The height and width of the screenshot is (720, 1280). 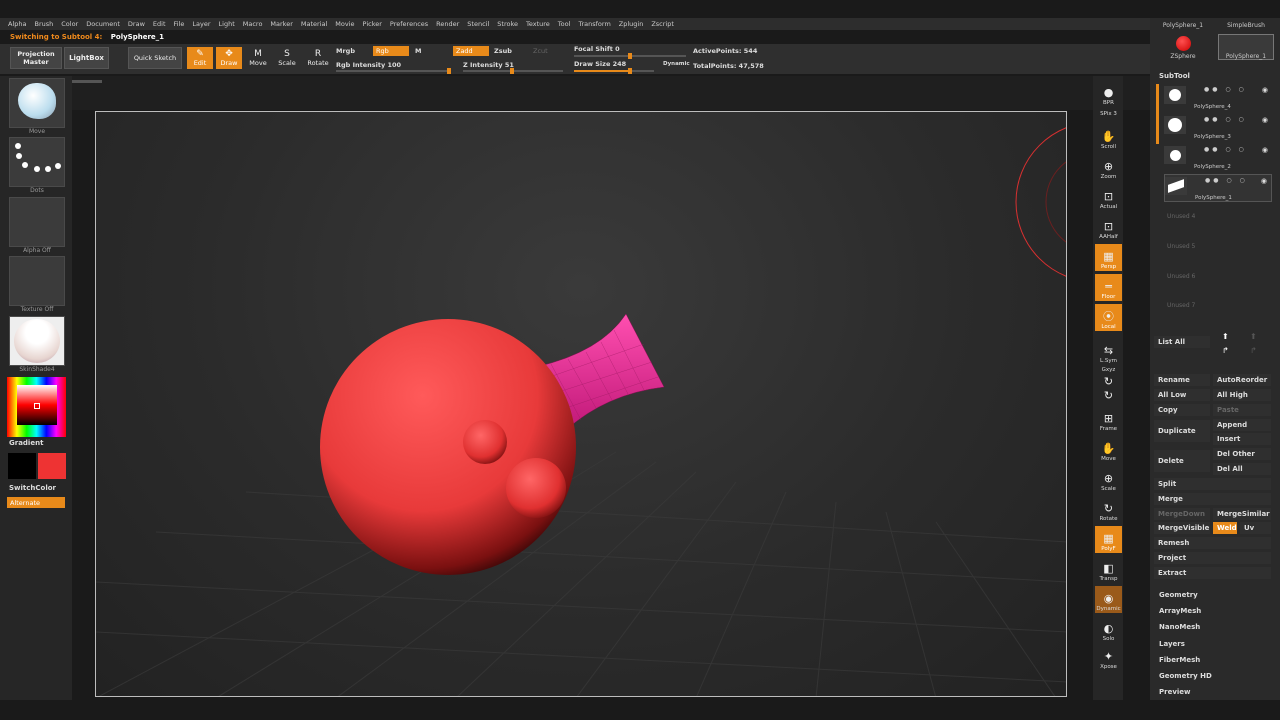 What do you see at coordinates (1242, 380) in the screenshot?
I see `autoreorder-button: AutoReorder` at bounding box center [1242, 380].